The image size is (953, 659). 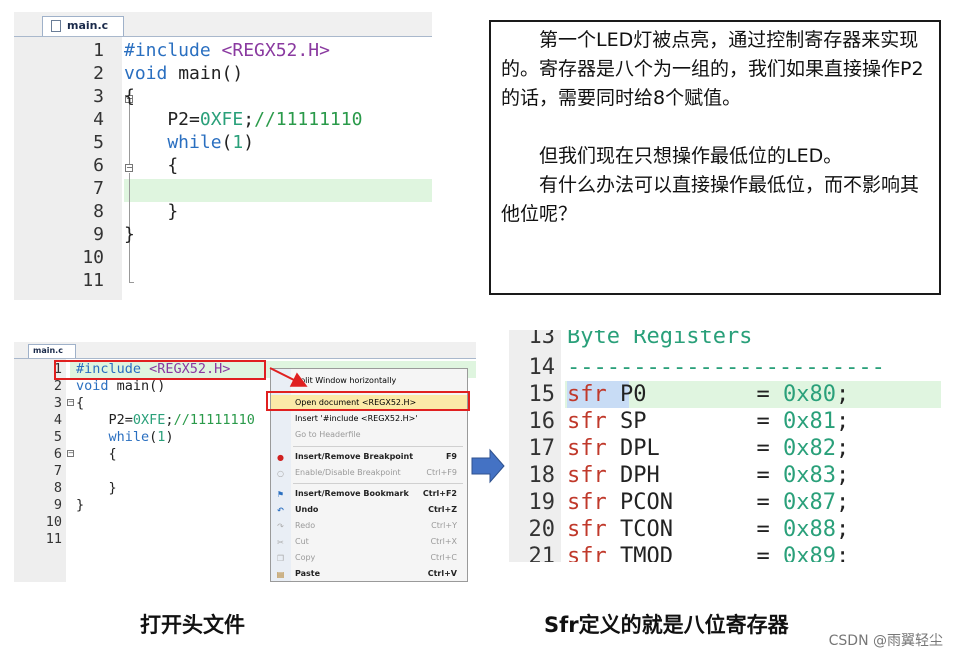 What do you see at coordinates (542, 529) in the screenshot?
I see `line-number: 20` at bounding box center [542, 529].